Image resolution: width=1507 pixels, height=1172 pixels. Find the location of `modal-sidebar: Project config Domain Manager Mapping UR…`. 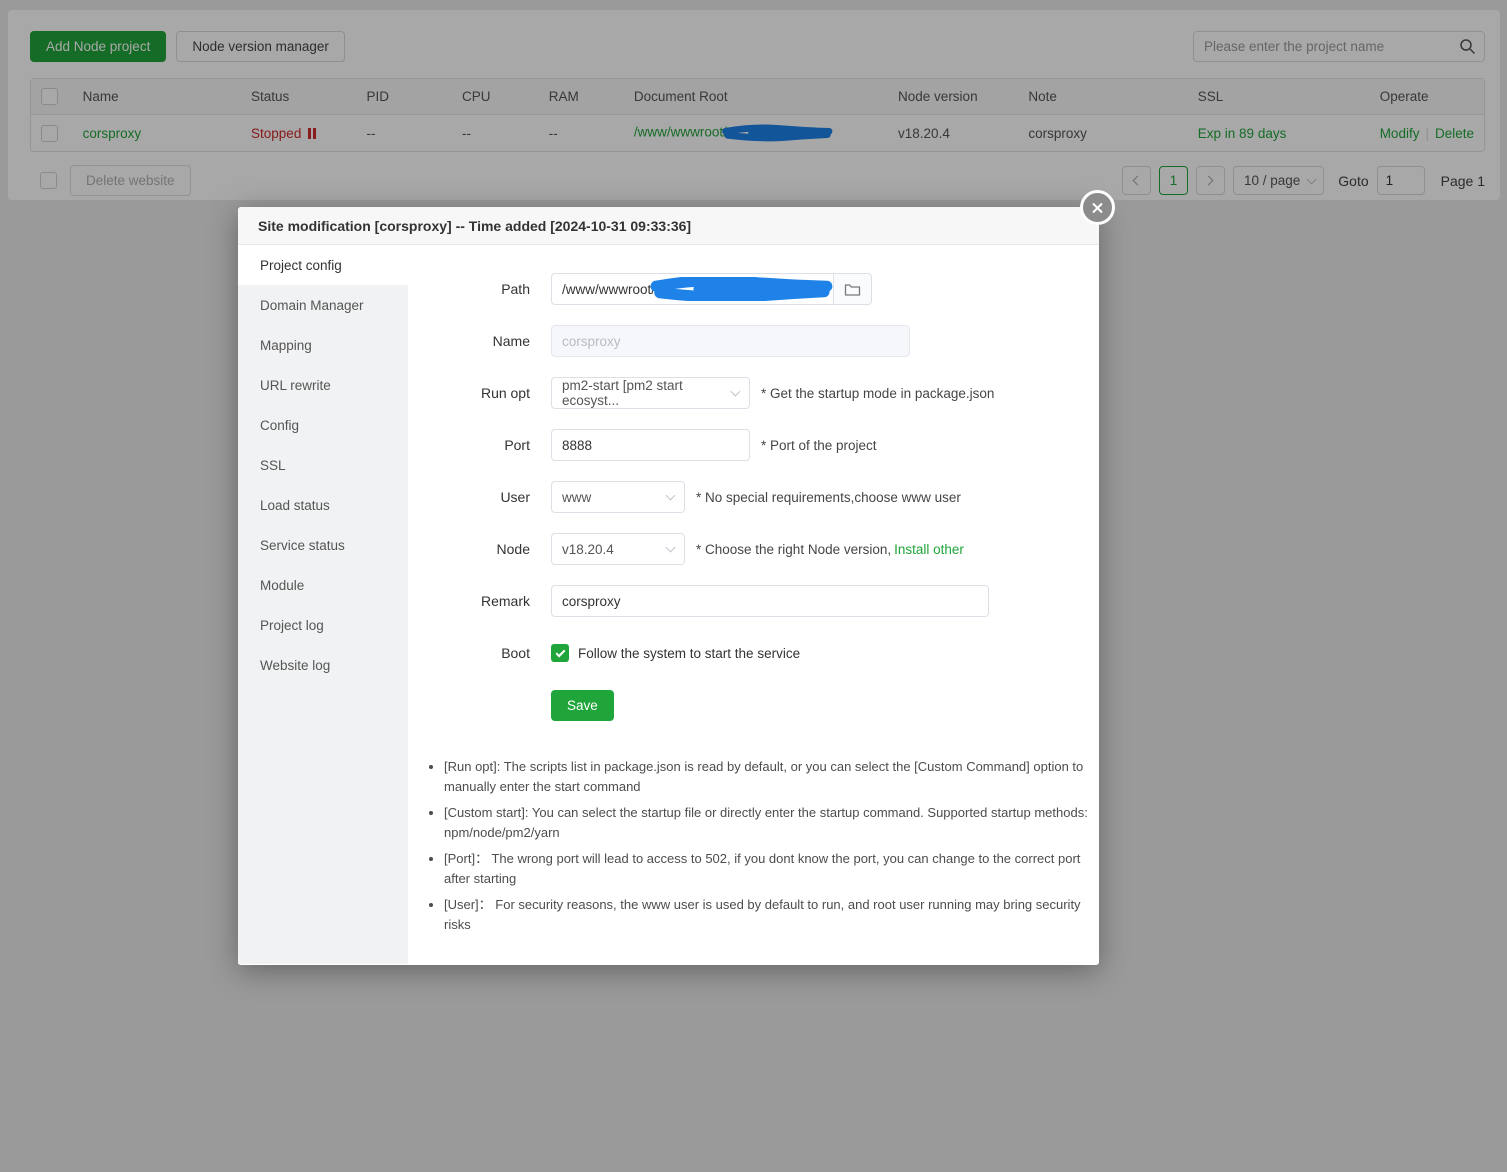

modal-sidebar: Project config Domain Manager Mapping UR… is located at coordinates (323, 604).